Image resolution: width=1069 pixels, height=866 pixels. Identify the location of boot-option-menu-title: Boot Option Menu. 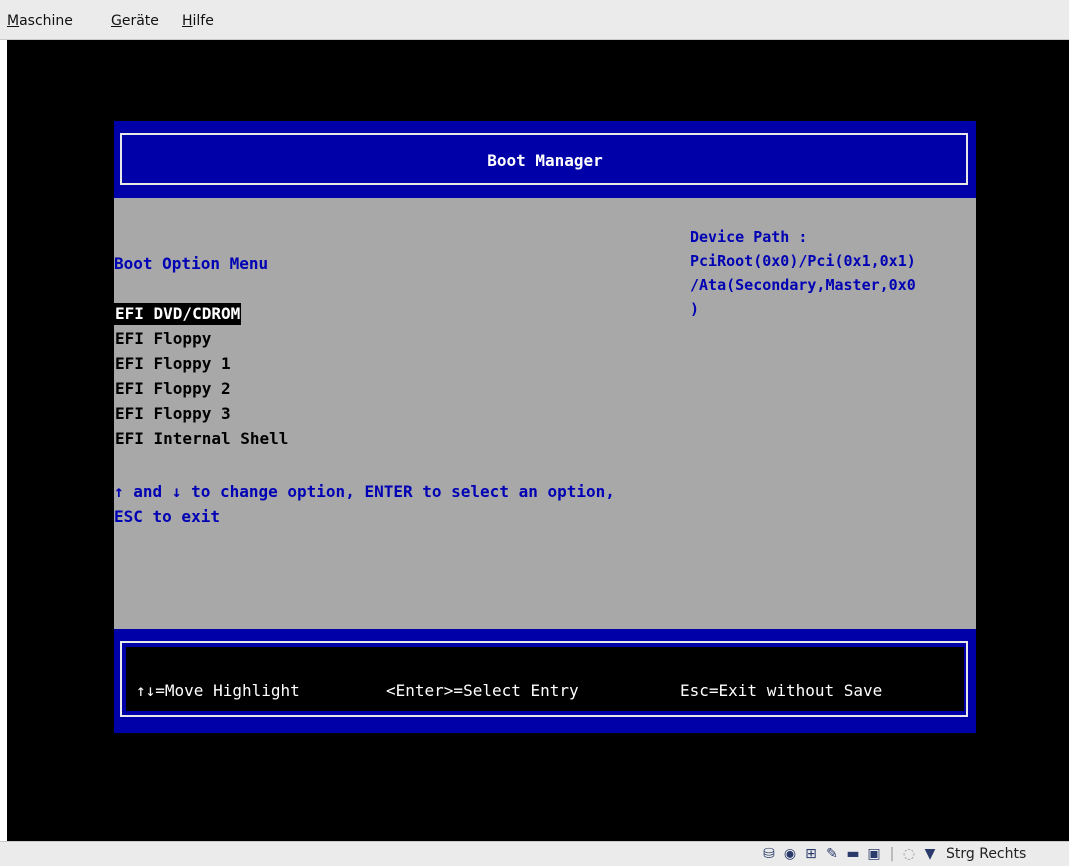
(191, 263).